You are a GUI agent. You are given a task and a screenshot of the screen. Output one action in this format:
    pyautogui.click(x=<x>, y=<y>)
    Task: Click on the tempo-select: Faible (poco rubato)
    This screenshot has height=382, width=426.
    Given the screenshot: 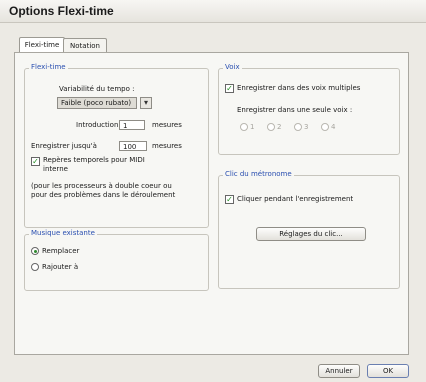 What is the action you would take?
    pyautogui.click(x=97, y=103)
    